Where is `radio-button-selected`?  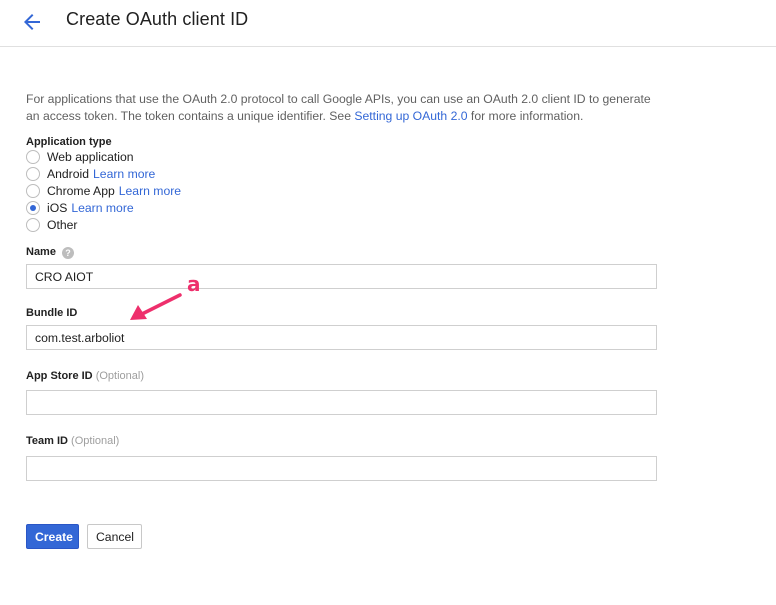 radio-button-selected is located at coordinates (33, 207).